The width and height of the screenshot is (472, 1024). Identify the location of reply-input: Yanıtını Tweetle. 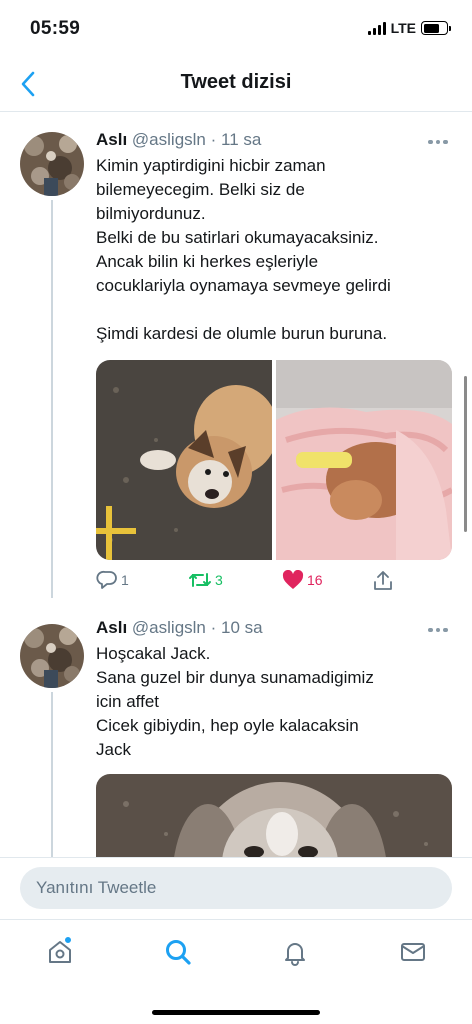
(236, 888).